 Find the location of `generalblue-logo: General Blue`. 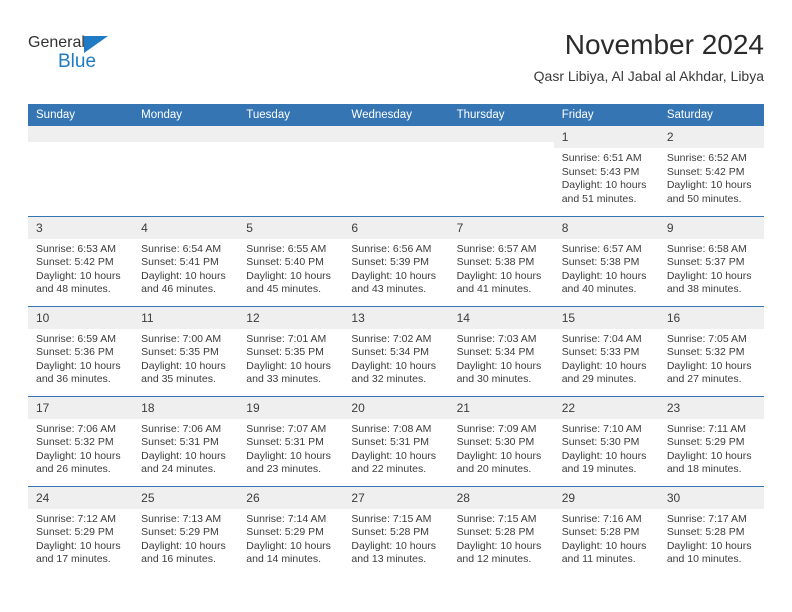

generalblue-logo: General Blue is located at coordinates (93, 56).